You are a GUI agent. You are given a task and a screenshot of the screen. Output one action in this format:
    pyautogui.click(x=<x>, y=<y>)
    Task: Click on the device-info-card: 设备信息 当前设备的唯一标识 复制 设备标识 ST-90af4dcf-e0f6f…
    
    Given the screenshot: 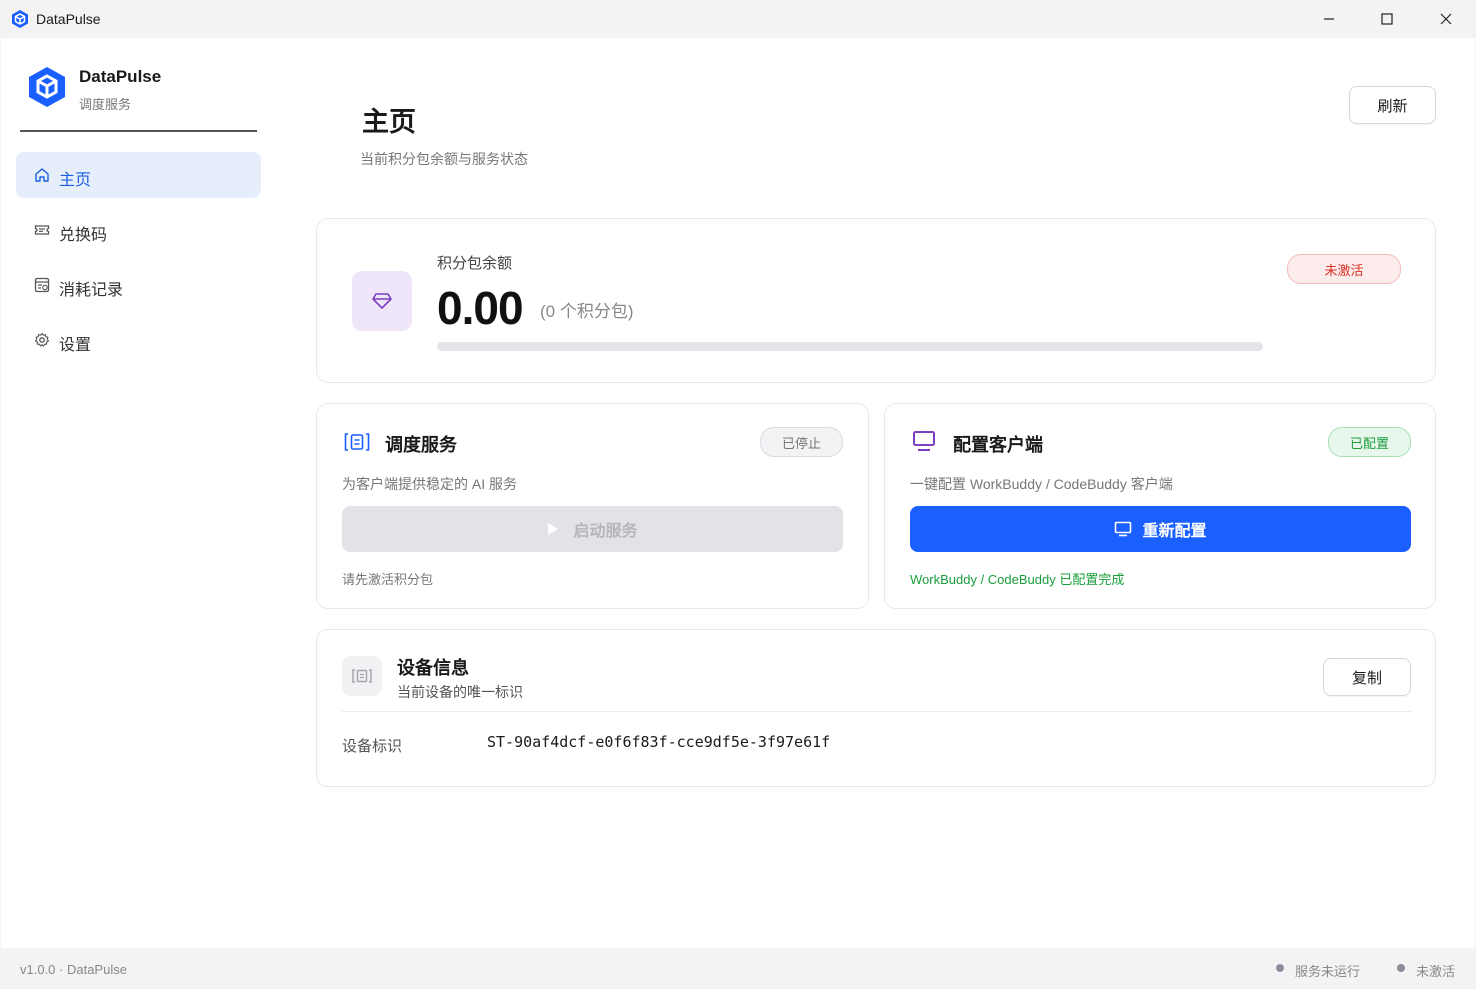 What is the action you would take?
    pyautogui.click(x=876, y=708)
    